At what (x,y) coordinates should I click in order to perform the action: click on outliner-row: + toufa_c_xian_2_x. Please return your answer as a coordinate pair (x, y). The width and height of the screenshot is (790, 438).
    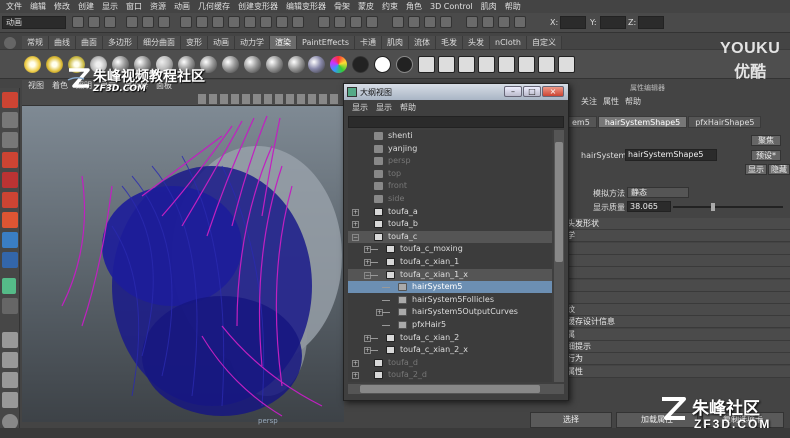
    Looking at the image, I should click on (450, 350).